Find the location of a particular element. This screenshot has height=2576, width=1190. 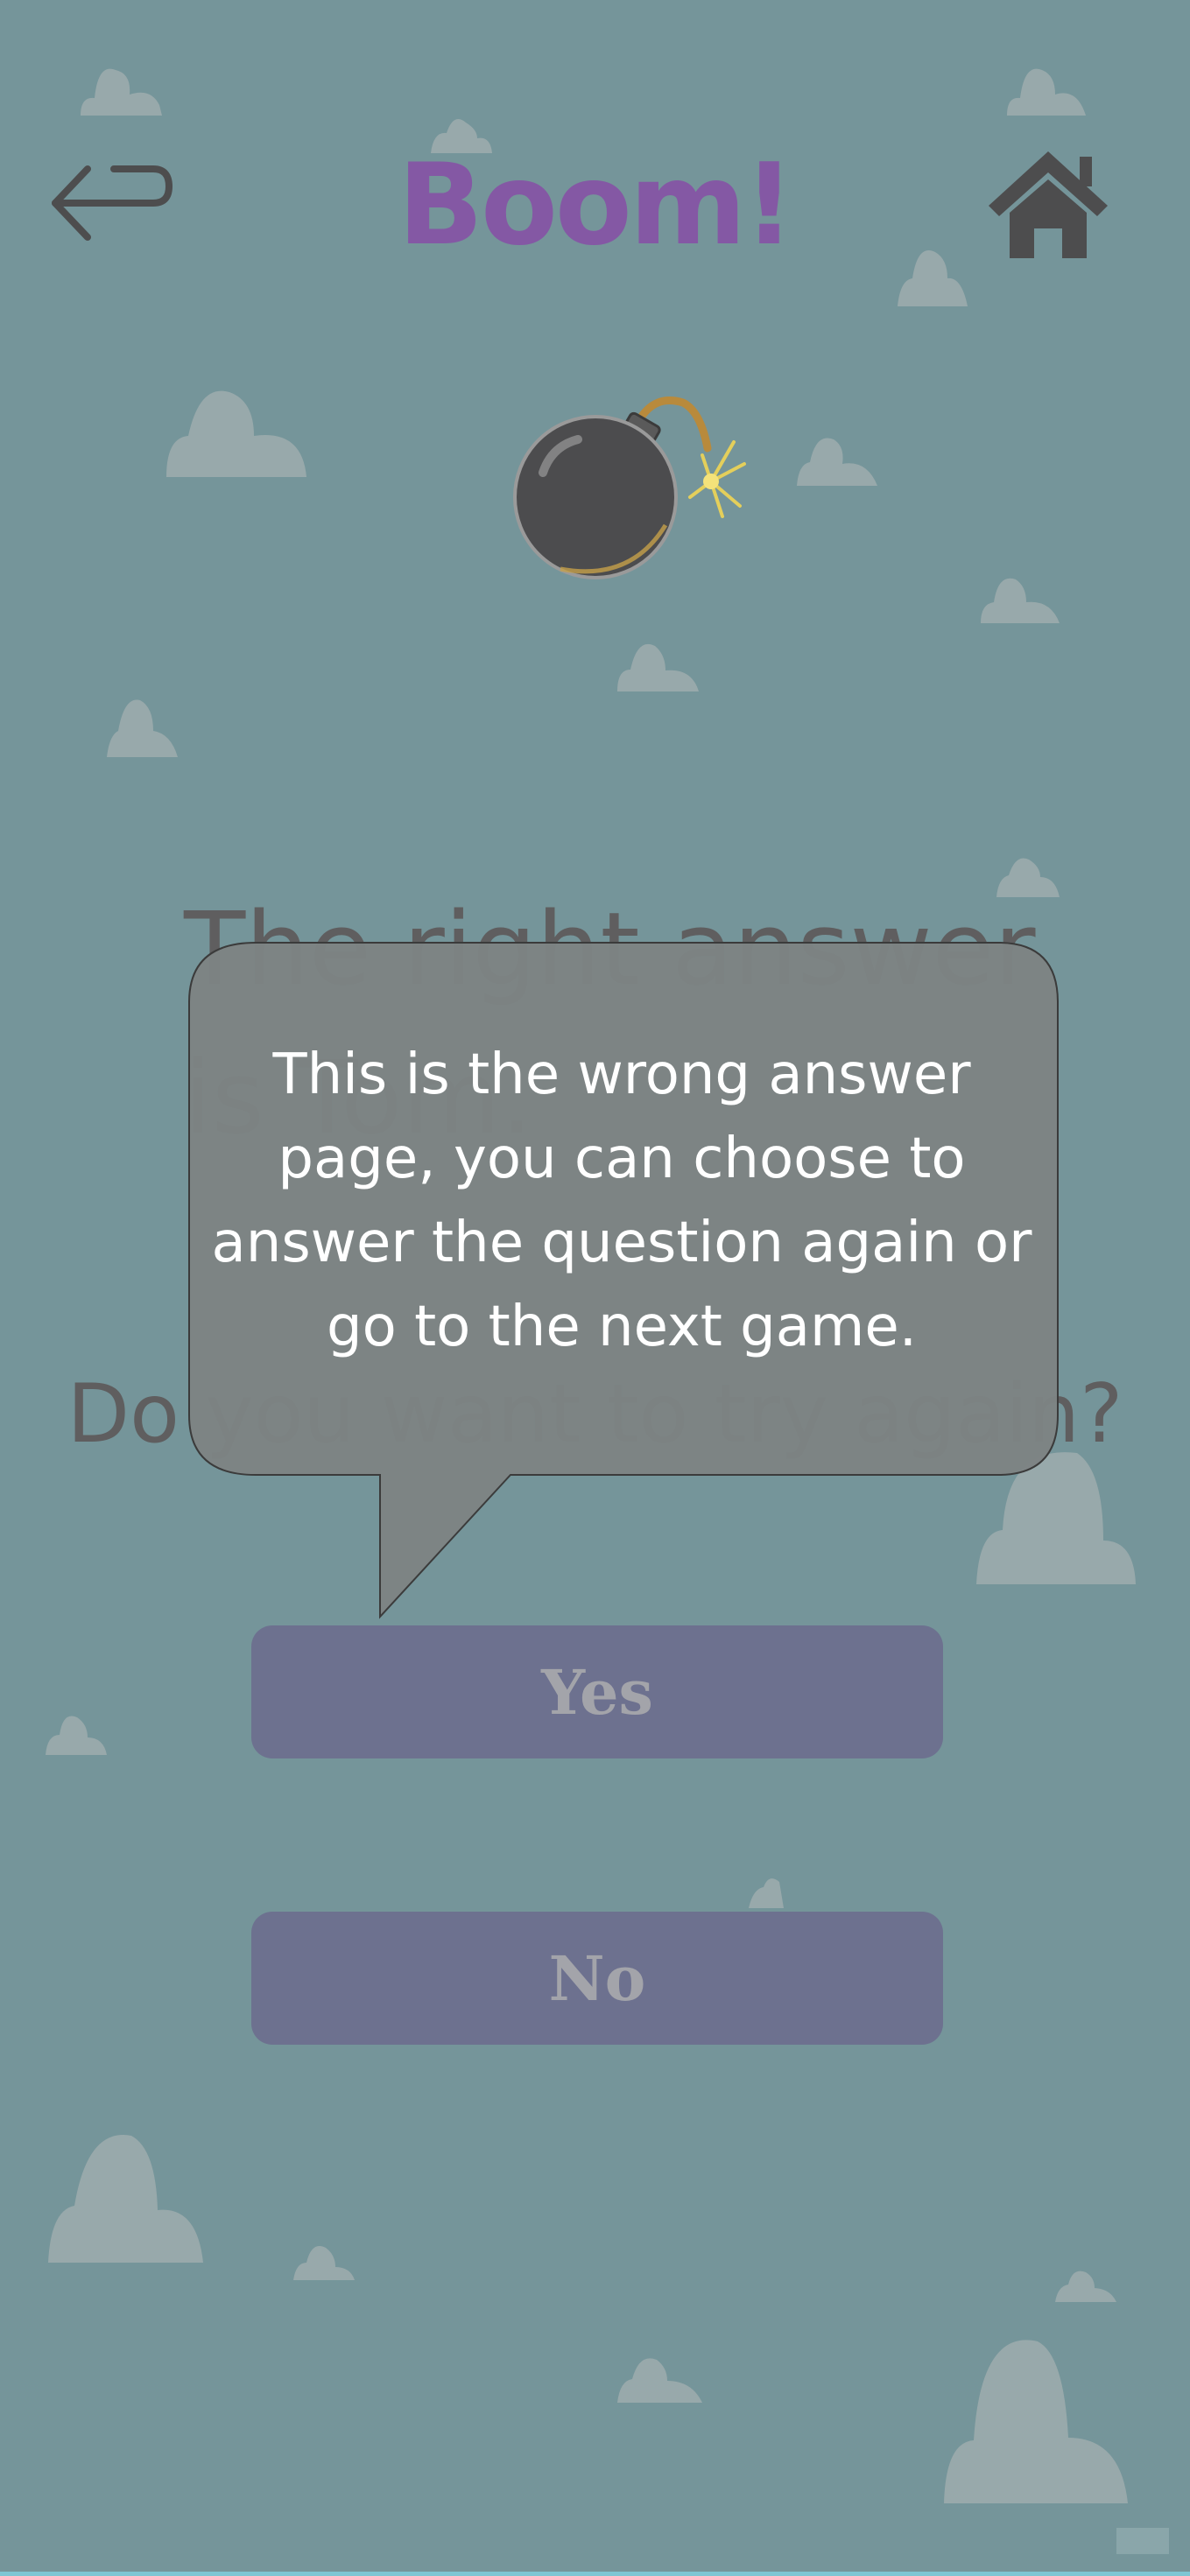

bomb-icon is located at coordinates (629, 488).